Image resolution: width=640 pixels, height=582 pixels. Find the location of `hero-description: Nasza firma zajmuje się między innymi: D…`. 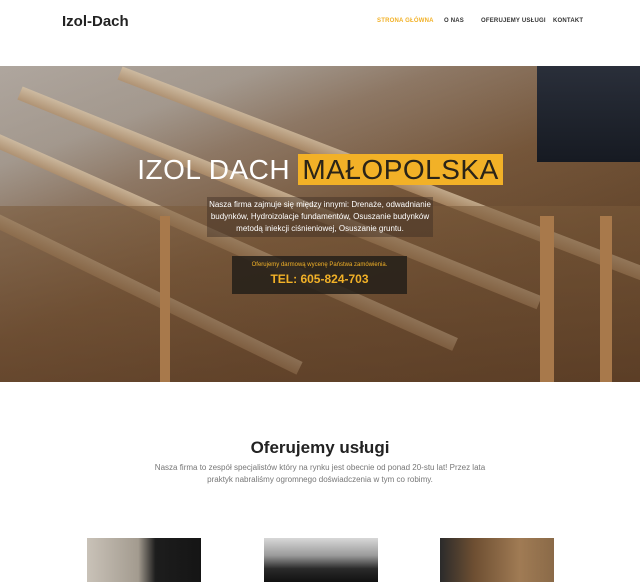

hero-description: Nasza firma zajmuje się między innymi: D… is located at coordinates (320, 217).